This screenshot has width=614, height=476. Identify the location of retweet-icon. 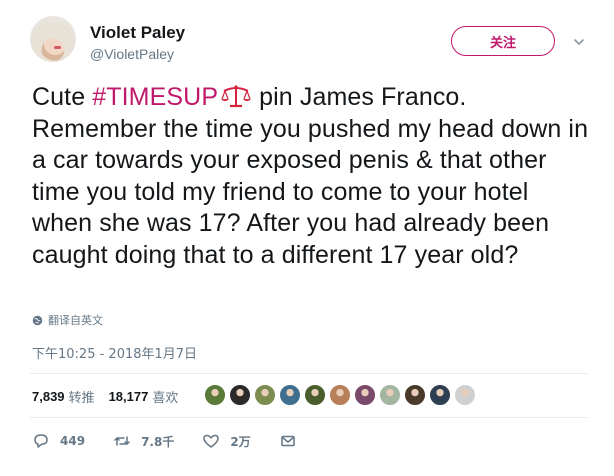
(122, 441).